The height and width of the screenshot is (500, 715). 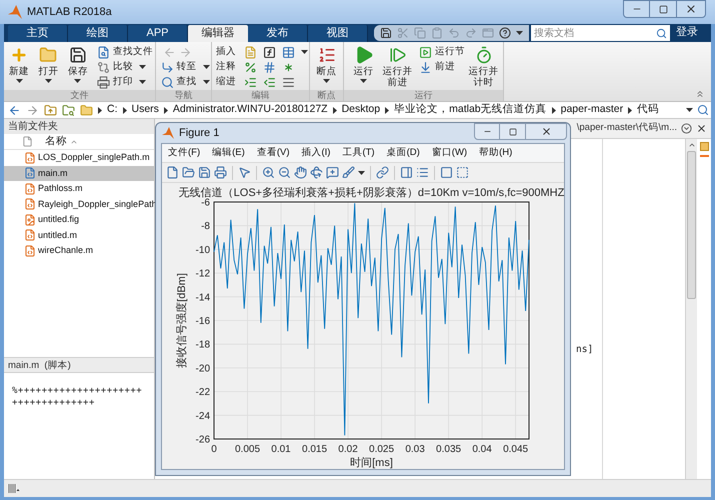 What do you see at coordinates (686, 128) in the screenshot?
I see `dropdown-icon` at bounding box center [686, 128].